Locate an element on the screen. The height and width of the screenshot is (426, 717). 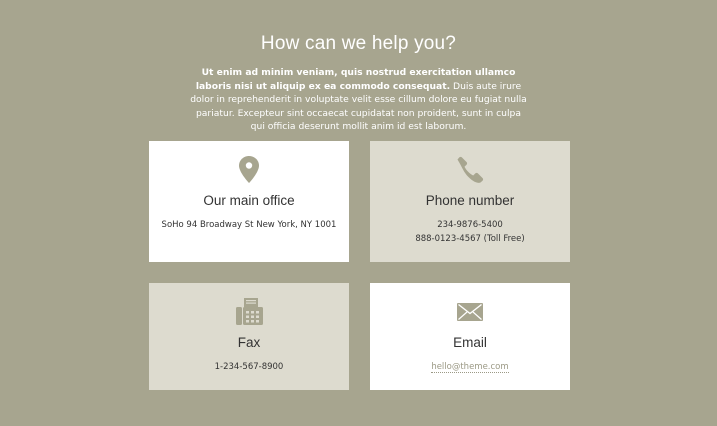
phone-icon is located at coordinates (470, 169).